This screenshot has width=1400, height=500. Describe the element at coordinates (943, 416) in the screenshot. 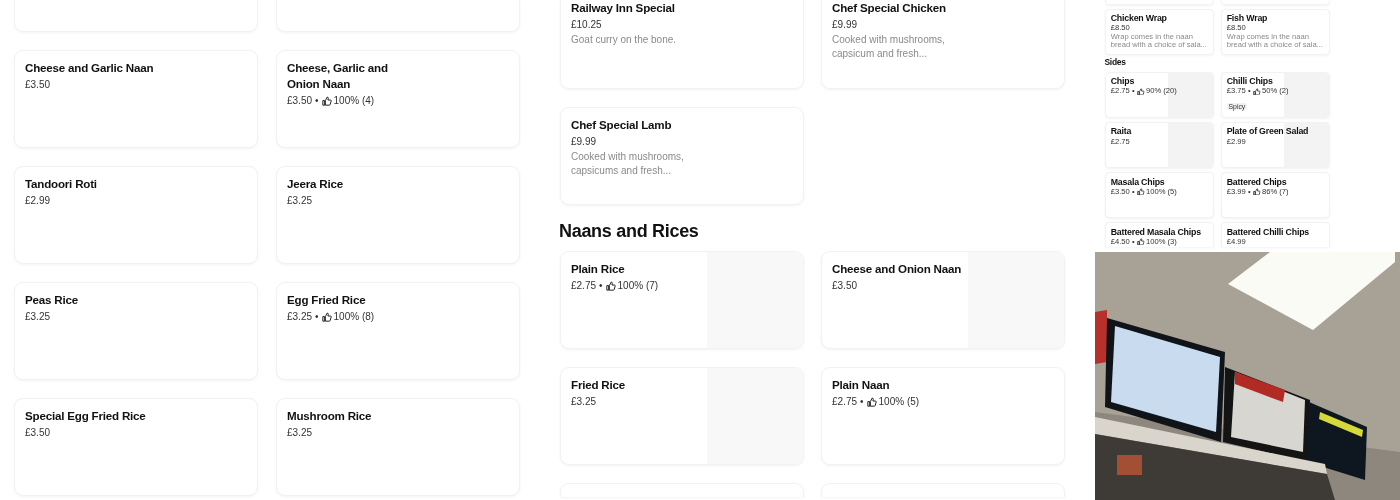

I see `menu-card: Plain Naan £2.75 • 100% (5)` at that location.